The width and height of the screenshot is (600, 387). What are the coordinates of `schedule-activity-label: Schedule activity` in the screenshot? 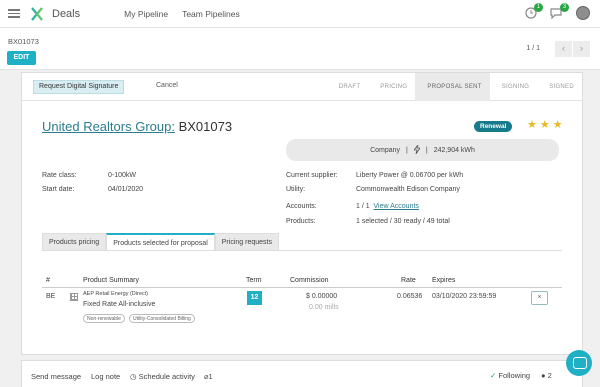 It's located at (166, 376).